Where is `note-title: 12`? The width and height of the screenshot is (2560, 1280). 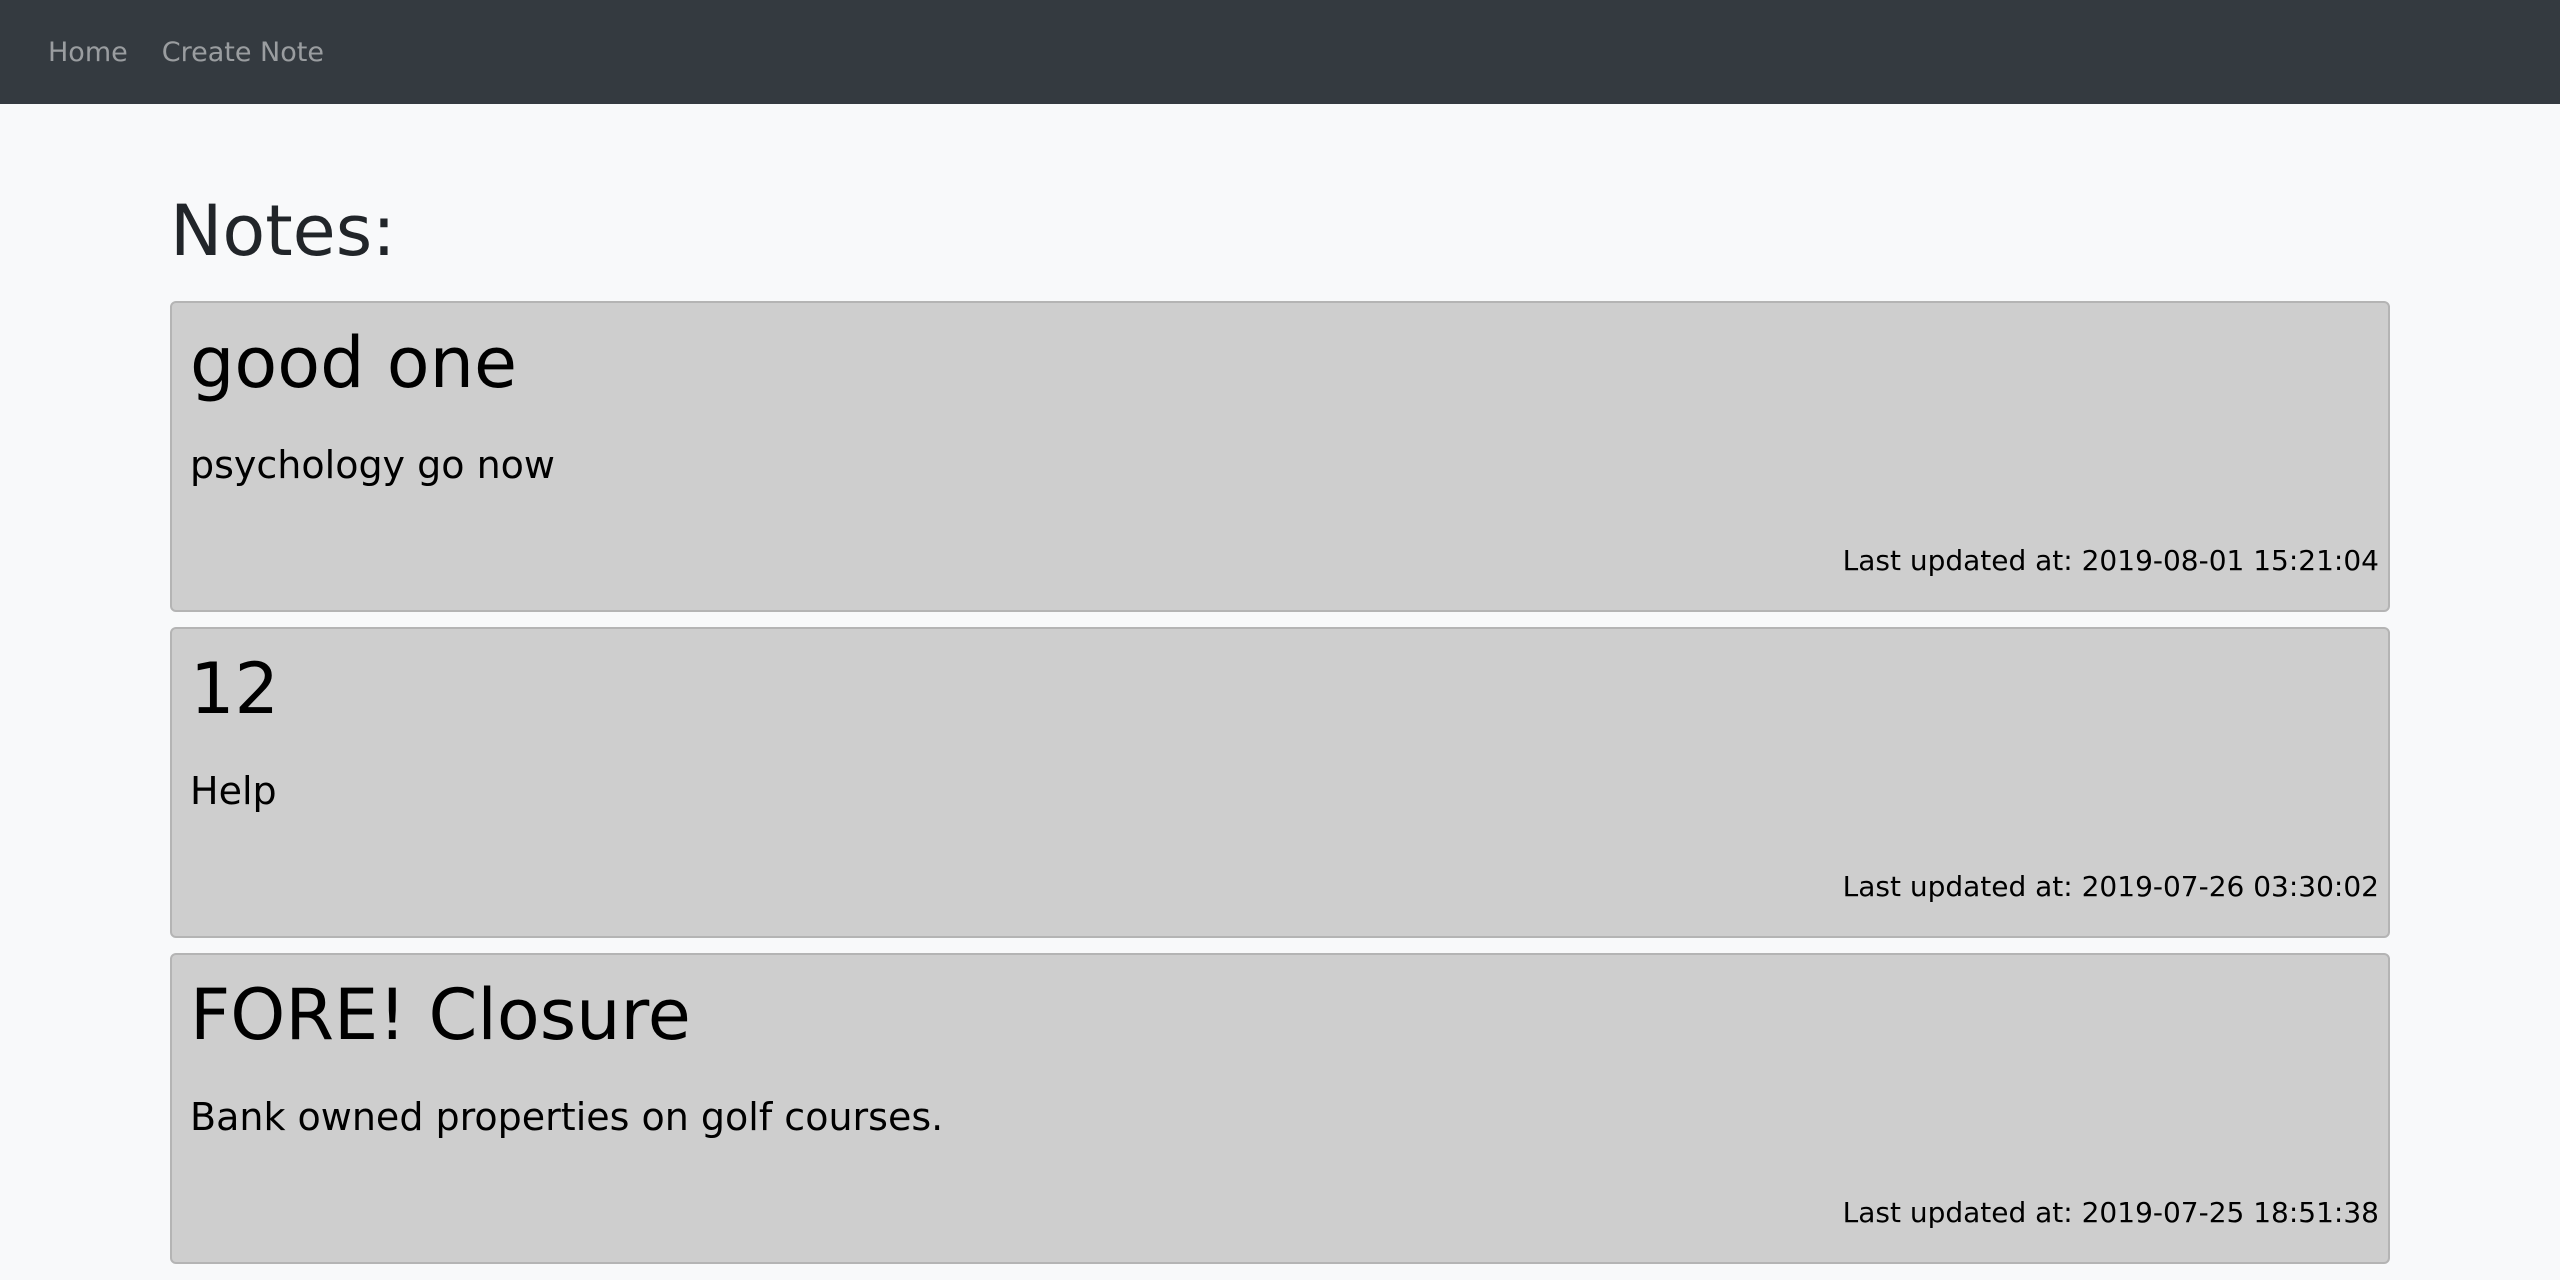 note-title: 12 is located at coordinates (235, 689).